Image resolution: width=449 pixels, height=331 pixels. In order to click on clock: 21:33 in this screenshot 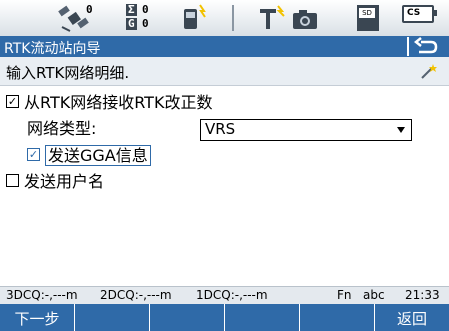, I will do `click(422, 295)`.